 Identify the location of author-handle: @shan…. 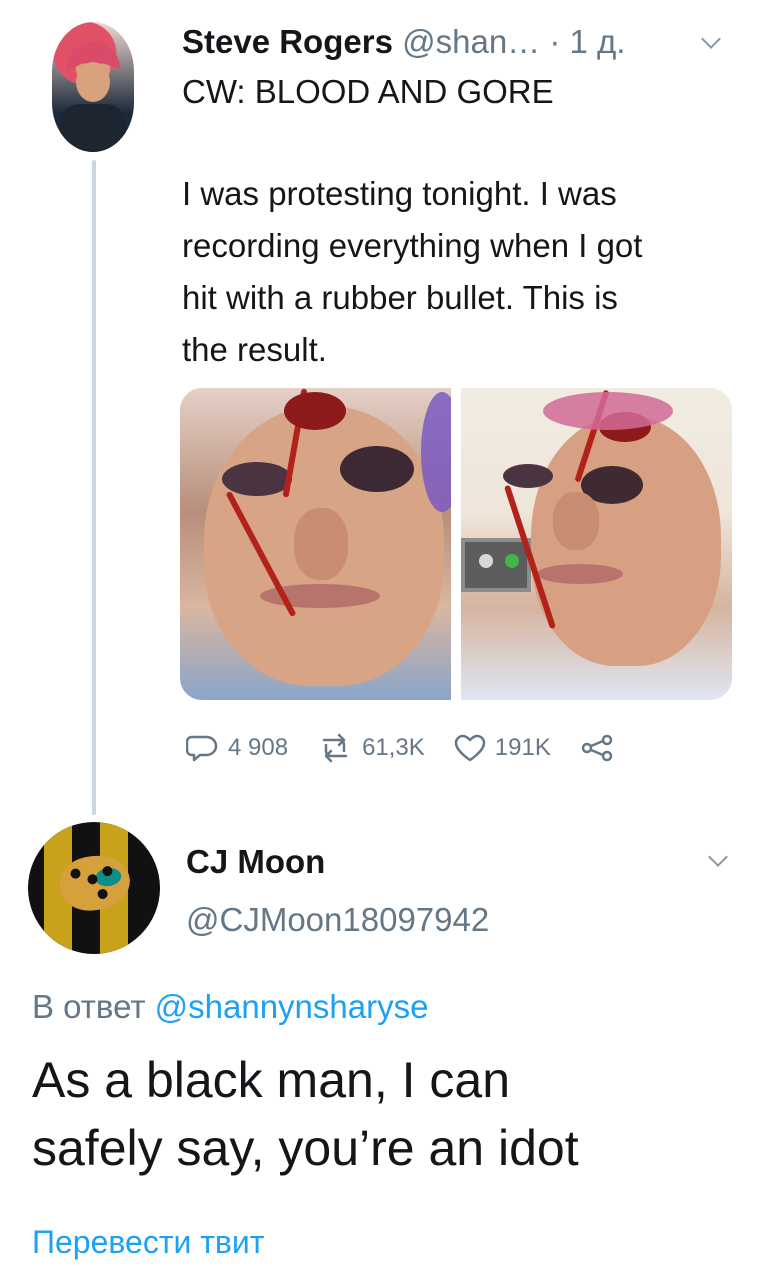
(471, 41).